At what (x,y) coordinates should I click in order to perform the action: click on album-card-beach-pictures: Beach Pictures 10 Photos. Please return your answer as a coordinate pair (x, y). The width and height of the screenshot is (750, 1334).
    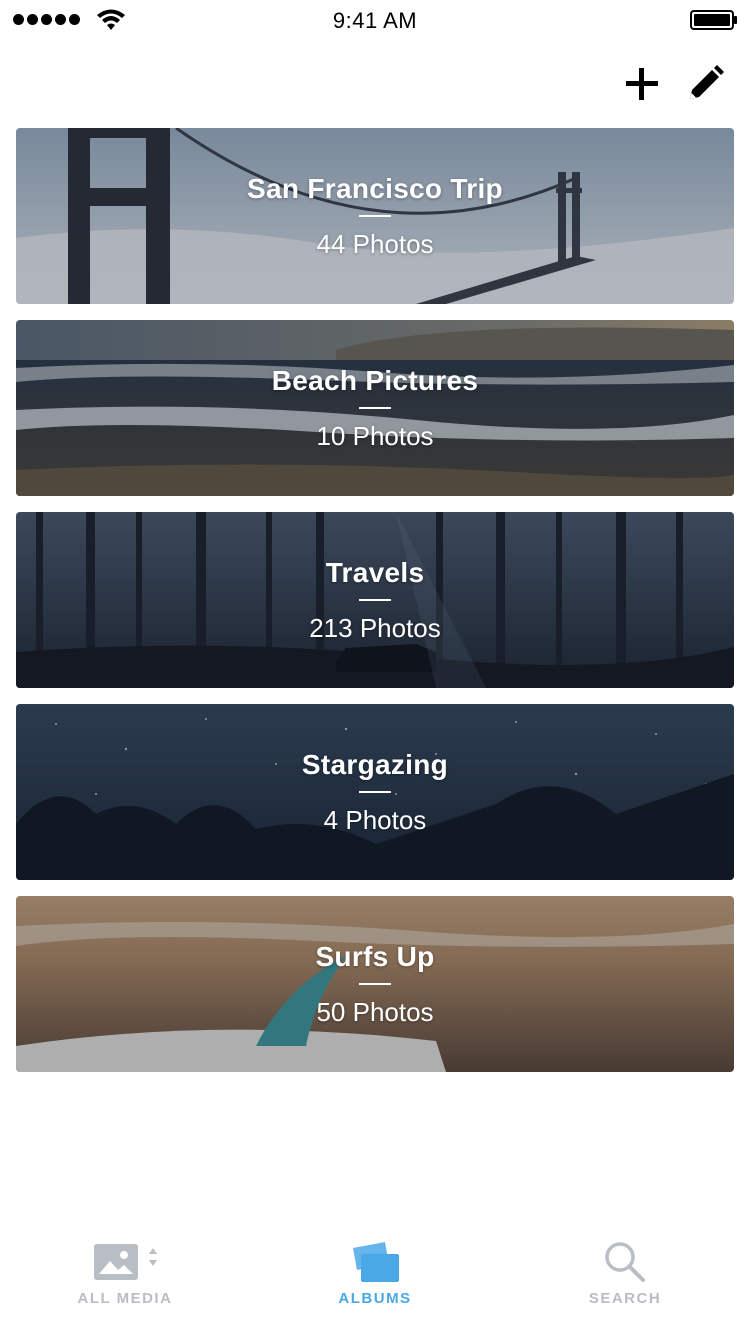
    Looking at the image, I should click on (375, 408).